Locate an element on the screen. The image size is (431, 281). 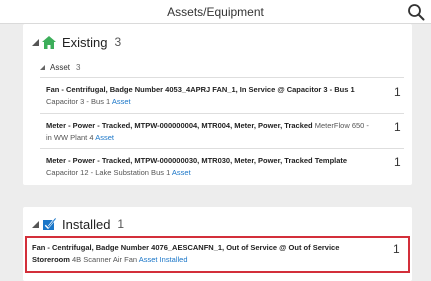
installed-box-icon is located at coordinates (49, 224).